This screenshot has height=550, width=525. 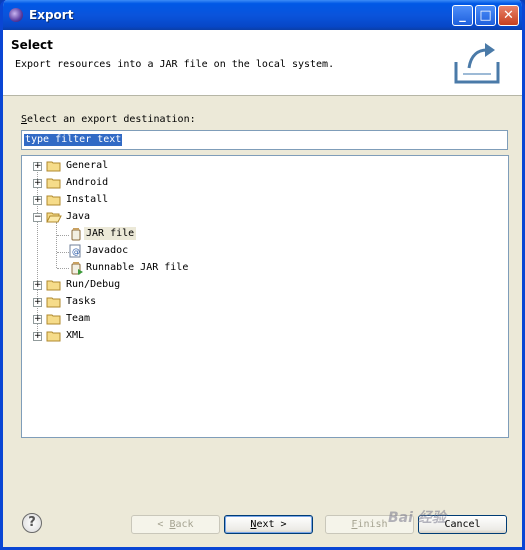 I want to click on next-button: Next >, so click(x=268, y=524).